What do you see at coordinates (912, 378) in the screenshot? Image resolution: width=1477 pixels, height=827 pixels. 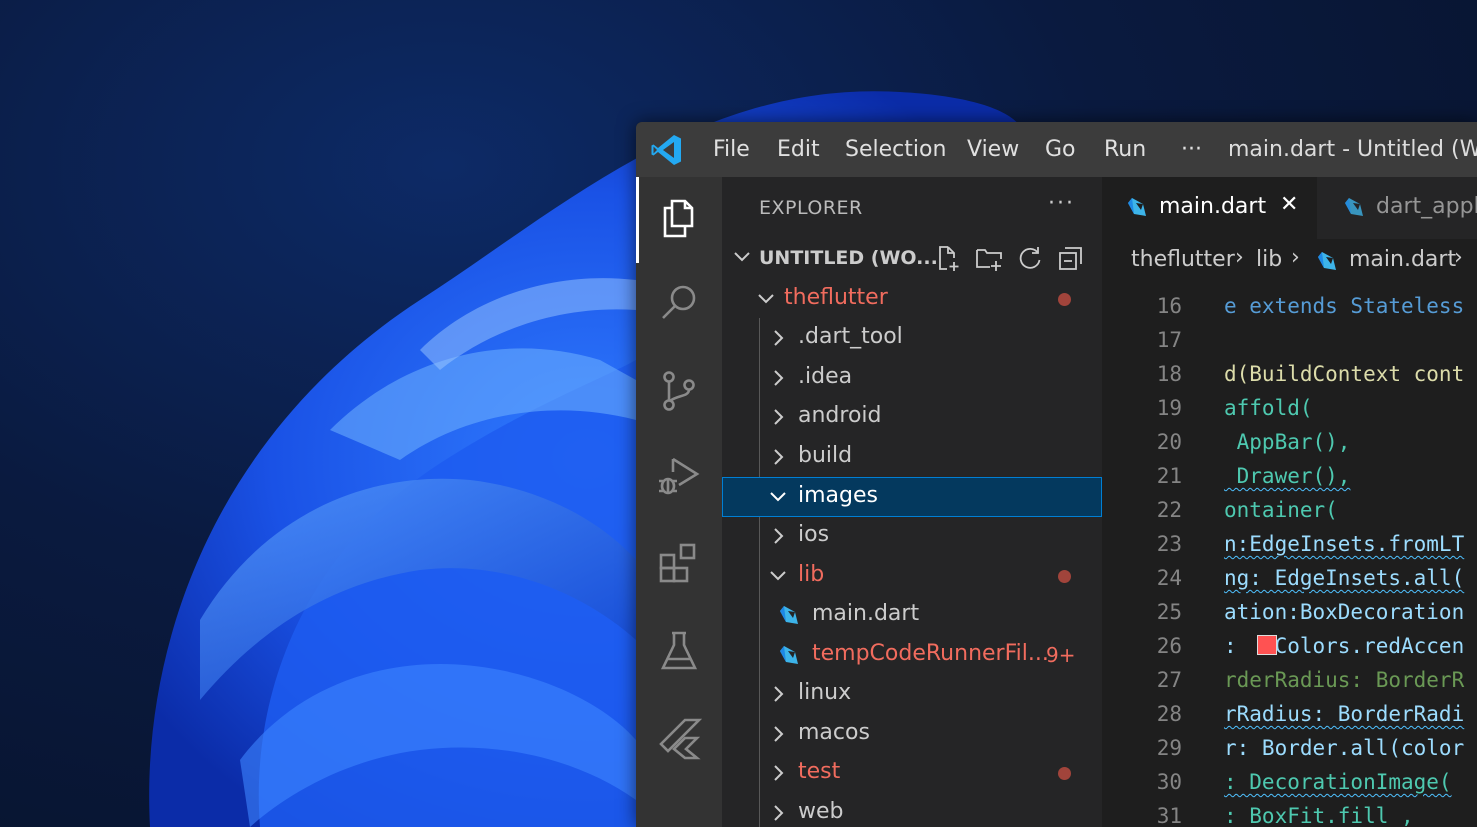 I see `tree-item-idea: .idea` at bounding box center [912, 378].